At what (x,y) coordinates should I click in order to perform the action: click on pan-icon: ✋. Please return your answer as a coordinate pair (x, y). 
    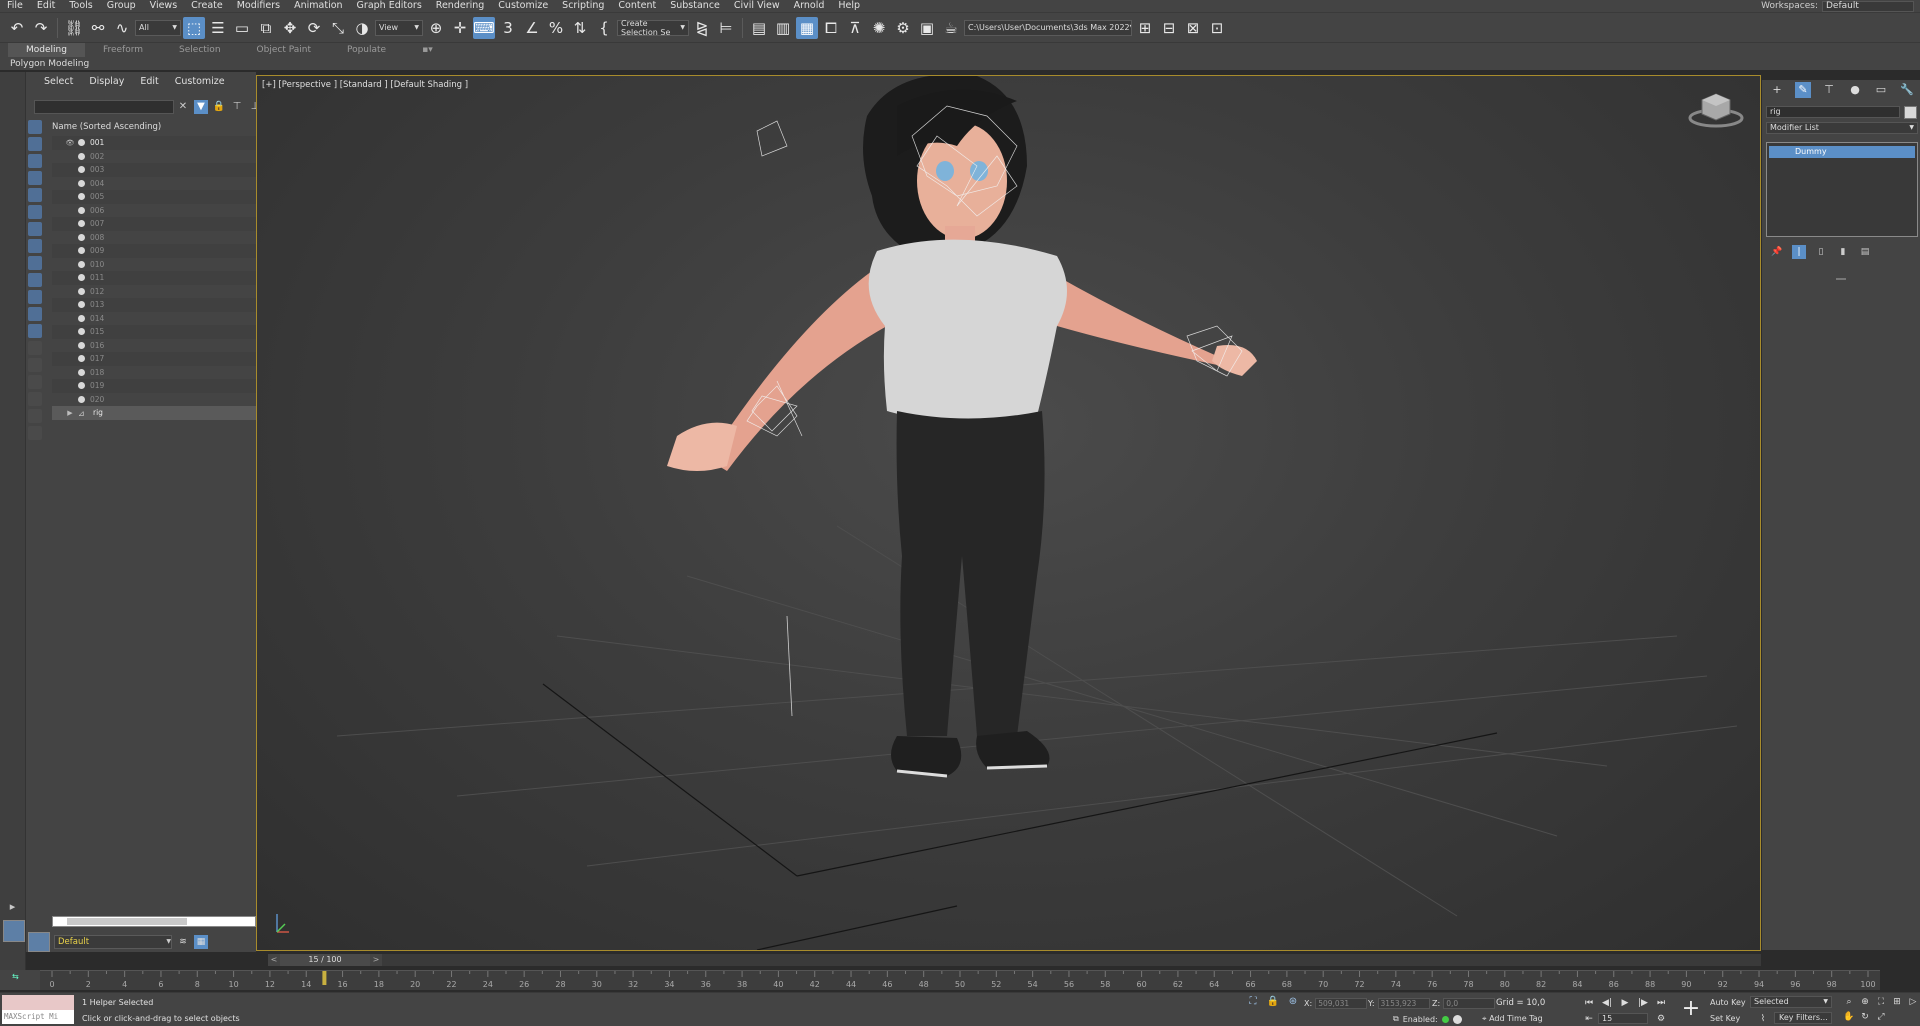
    Looking at the image, I should click on (1849, 1017).